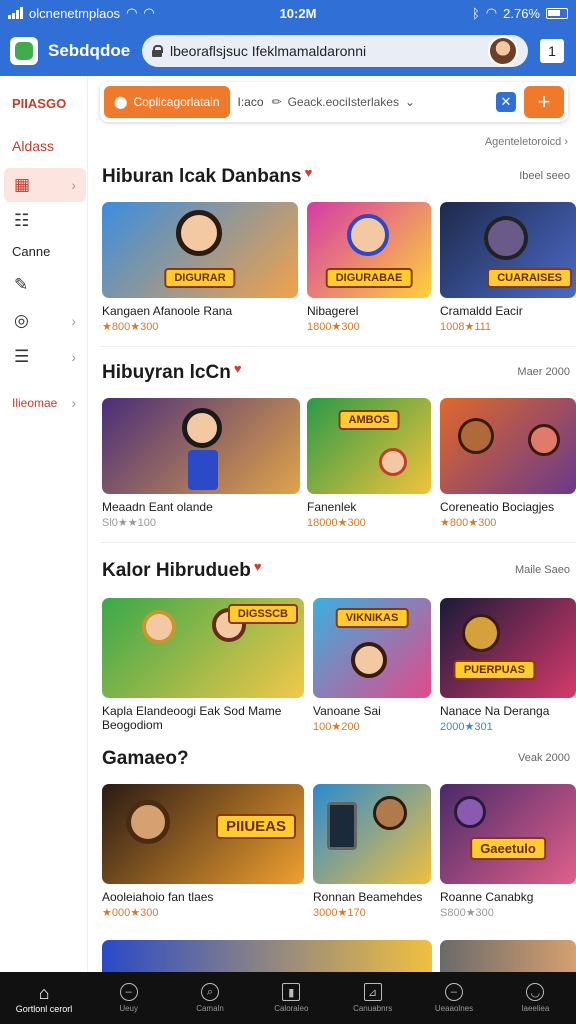 This screenshot has height=1024, width=576. What do you see at coordinates (372, 618) in the screenshot?
I see `game-tag: VIKNIKAS` at bounding box center [372, 618].